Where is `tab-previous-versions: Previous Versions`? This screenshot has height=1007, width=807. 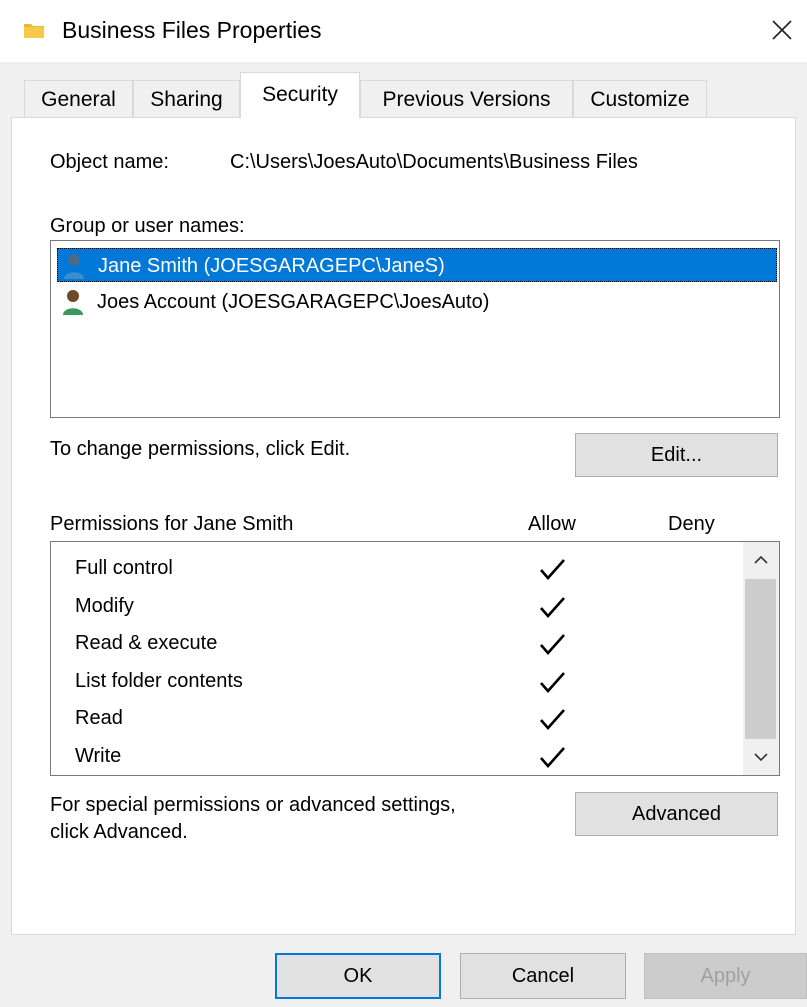
tab-previous-versions: Previous Versions is located at coordinates (466, 98).